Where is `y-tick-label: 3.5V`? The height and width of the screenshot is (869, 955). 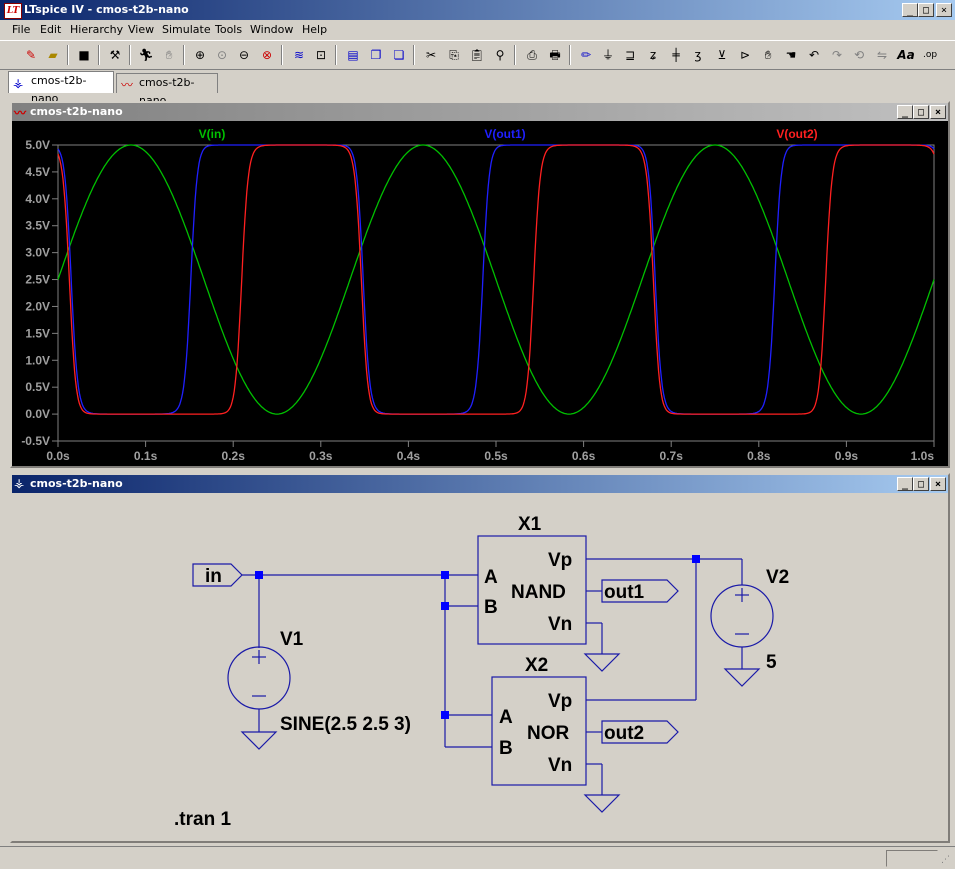
y-tick-label: 3.5V is located at coordinates (37, 226).